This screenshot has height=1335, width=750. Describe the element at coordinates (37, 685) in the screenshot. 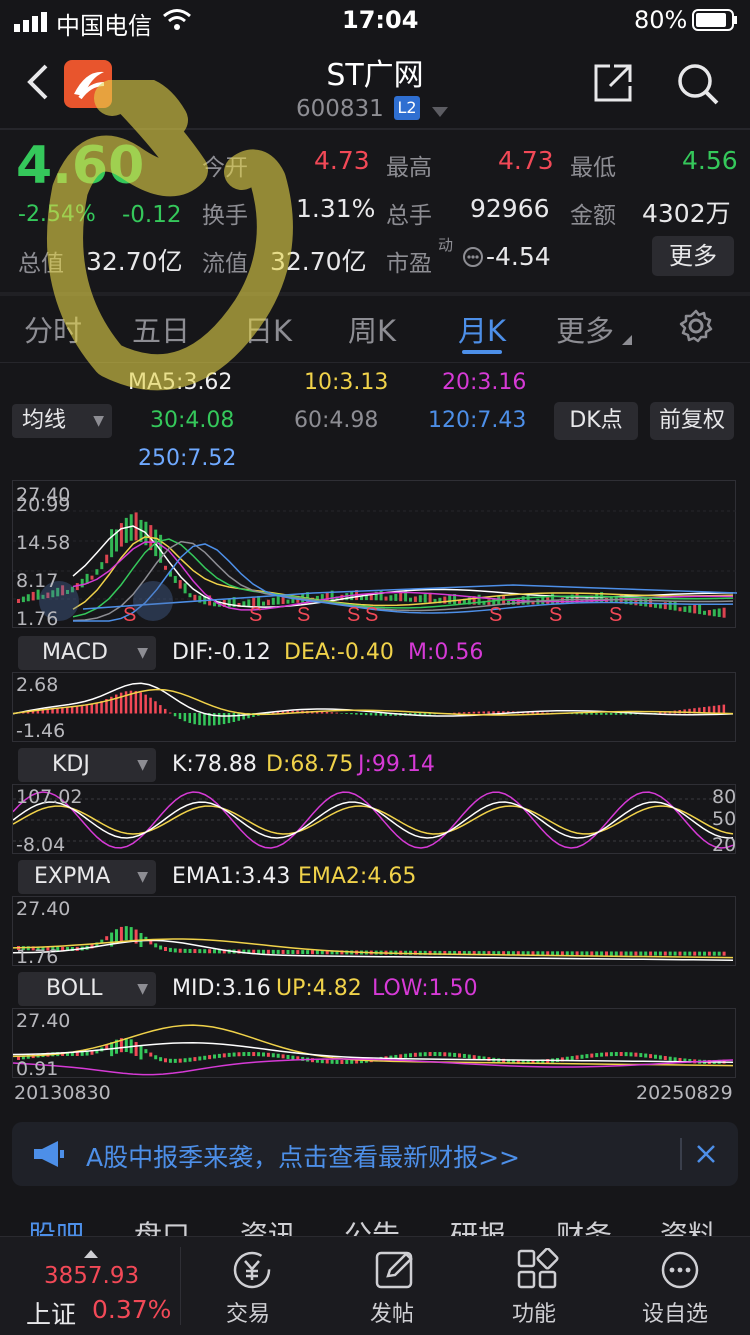

I see `macd-y-top: 2.68` at that location.